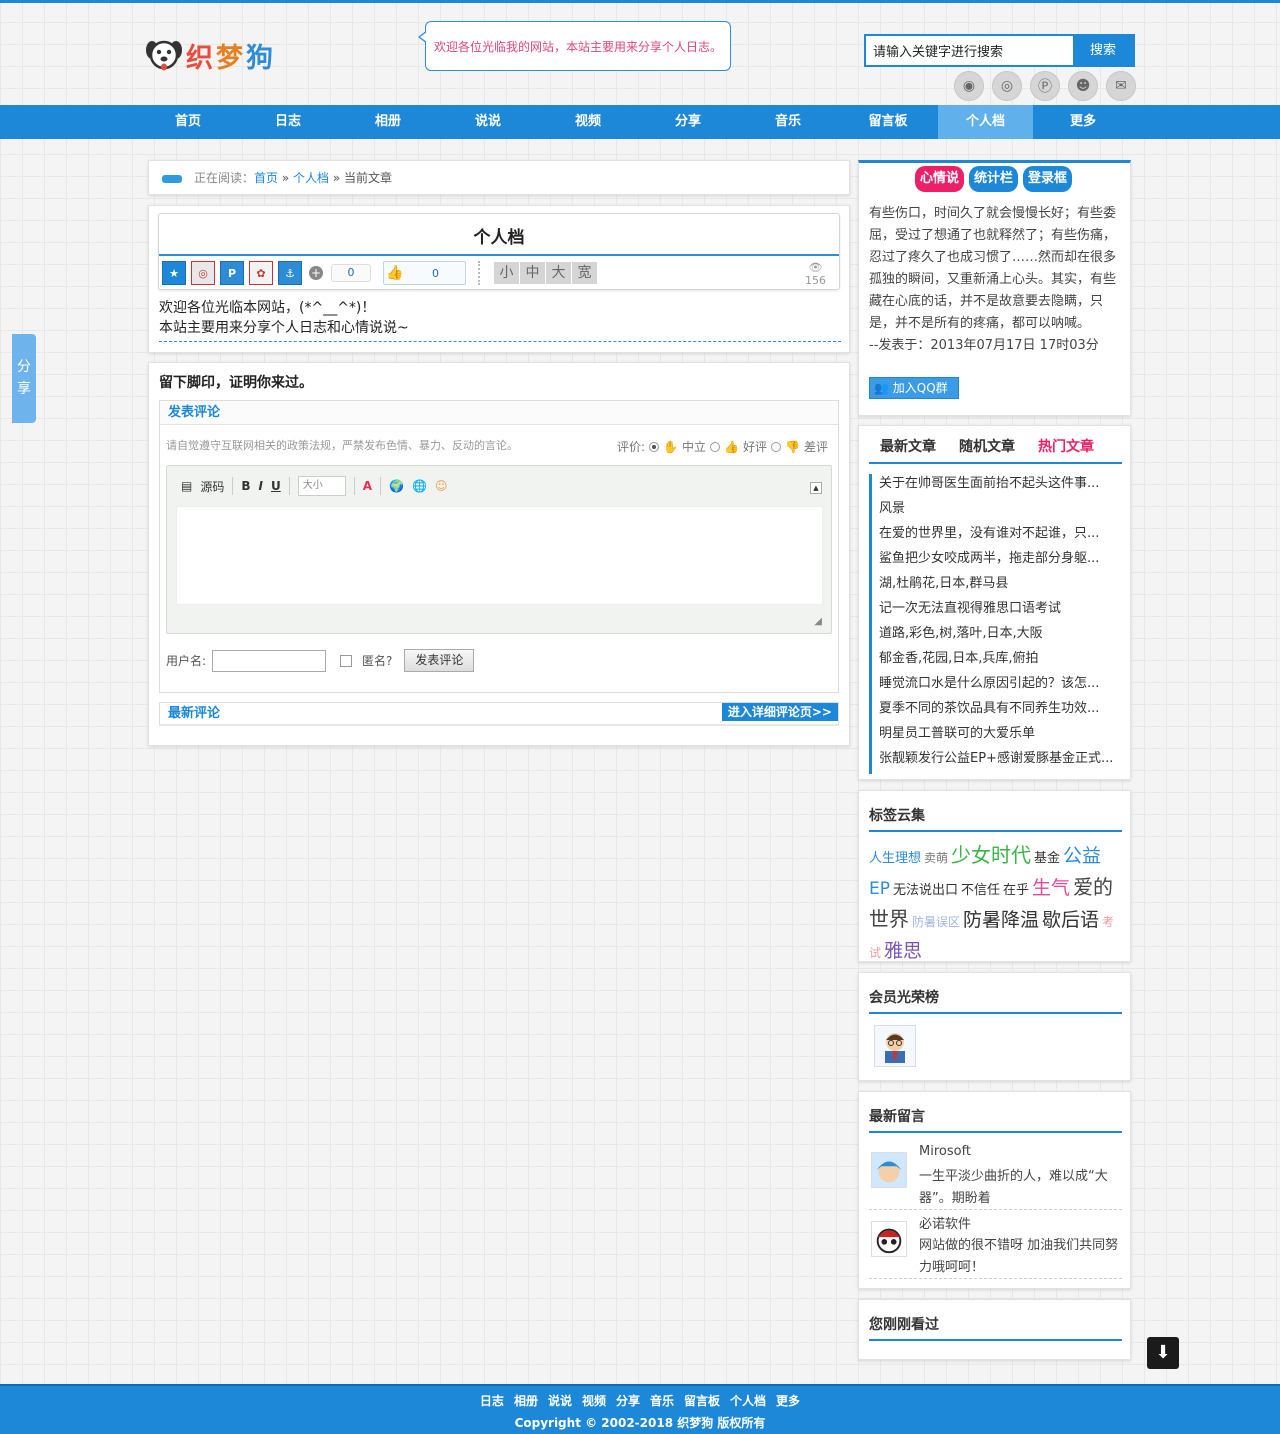 Image resolution: width=1280 pixels, height=1434 pixels. I want to click on article-link: 郁金香,花园,日本,兵库,俯拍, so click(995, 661).